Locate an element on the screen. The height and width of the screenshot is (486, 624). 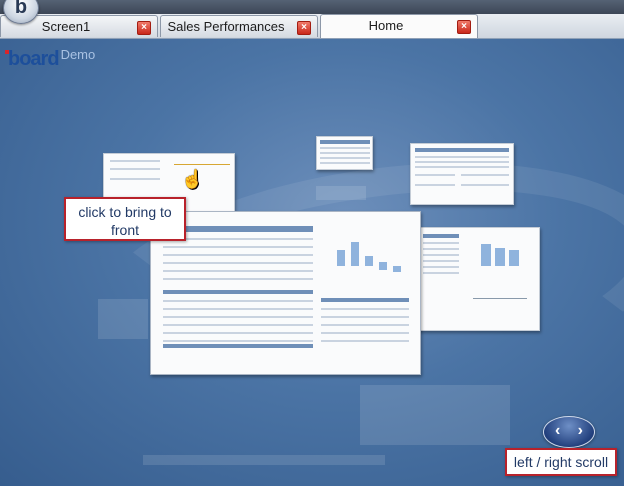
bring-to-front-callout: click to bring to front is located at coordinates (125, 219).